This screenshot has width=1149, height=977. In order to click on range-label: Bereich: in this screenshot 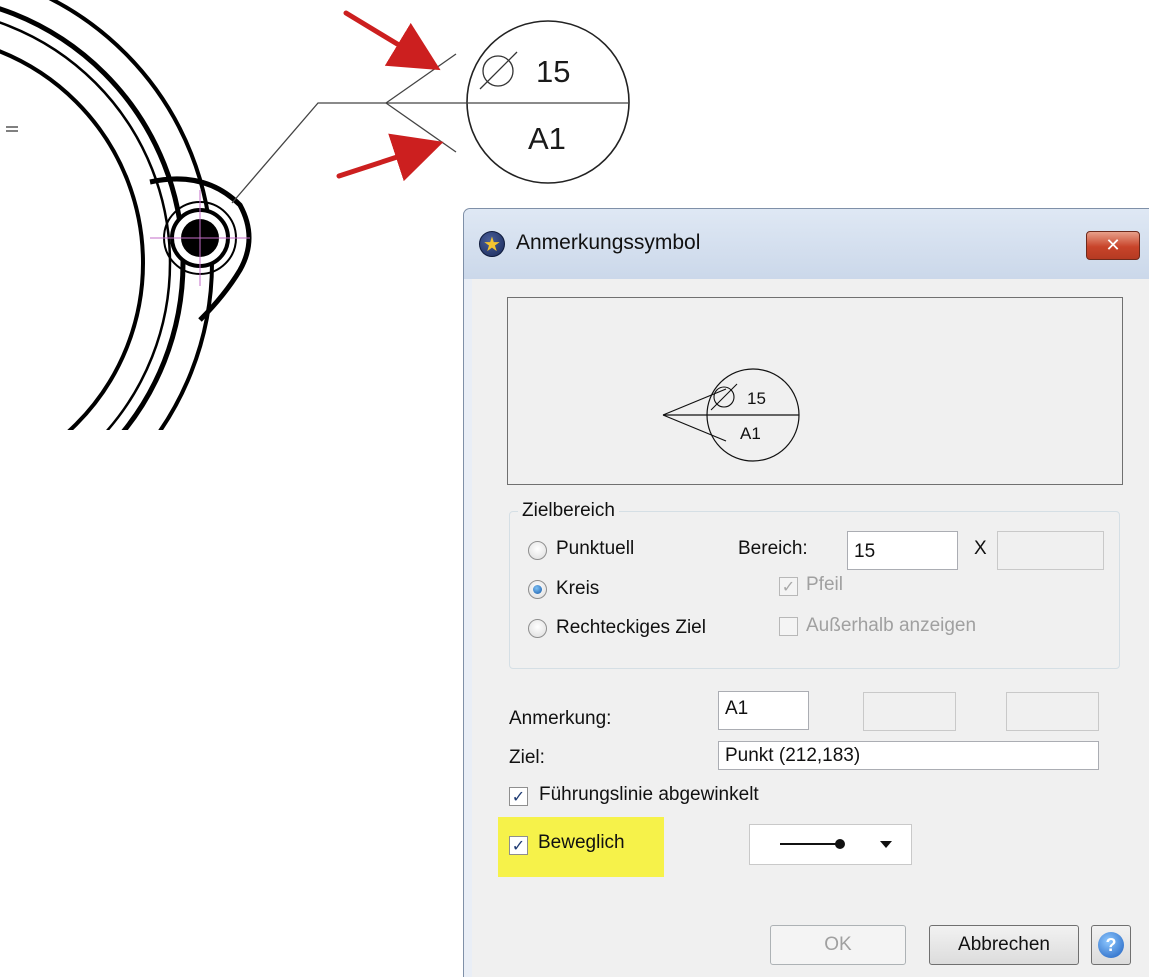, I will do `click(773, 548)`.